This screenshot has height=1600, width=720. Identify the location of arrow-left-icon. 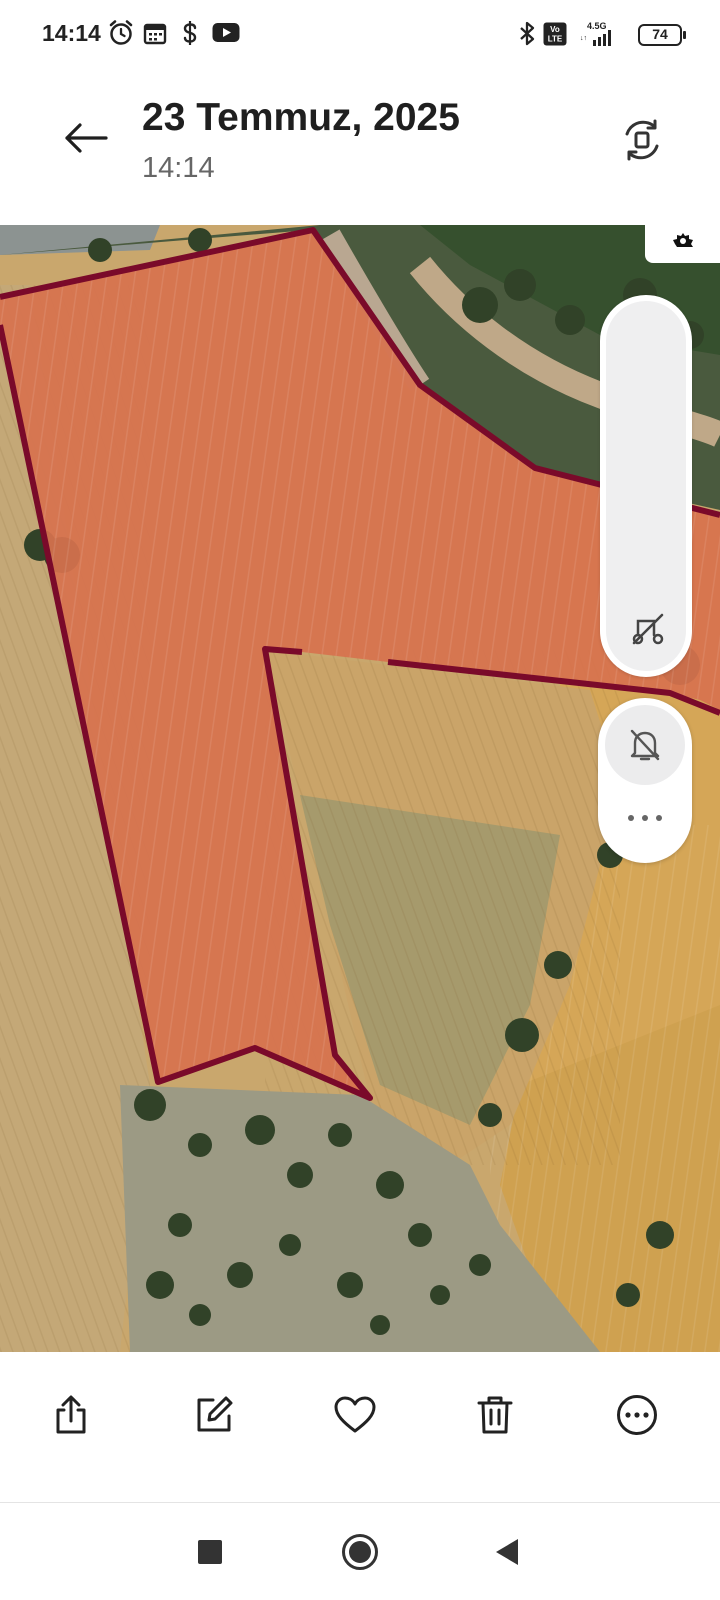
(86, 138).